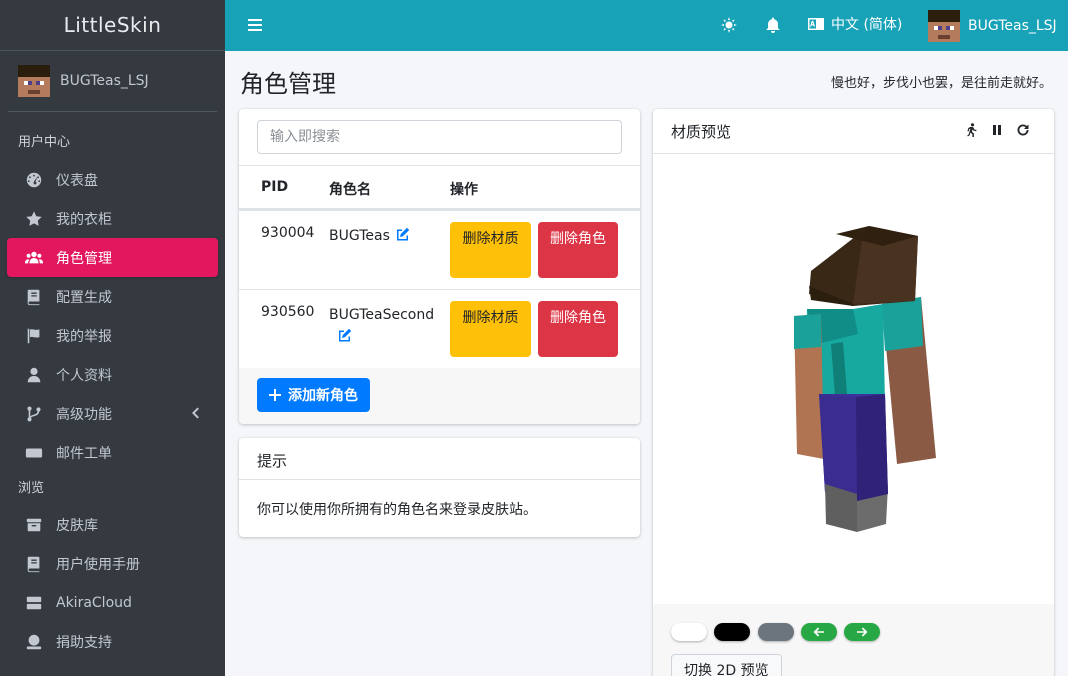  I want to click on sidebar-item-label: 配置生成, so click(84, 297).